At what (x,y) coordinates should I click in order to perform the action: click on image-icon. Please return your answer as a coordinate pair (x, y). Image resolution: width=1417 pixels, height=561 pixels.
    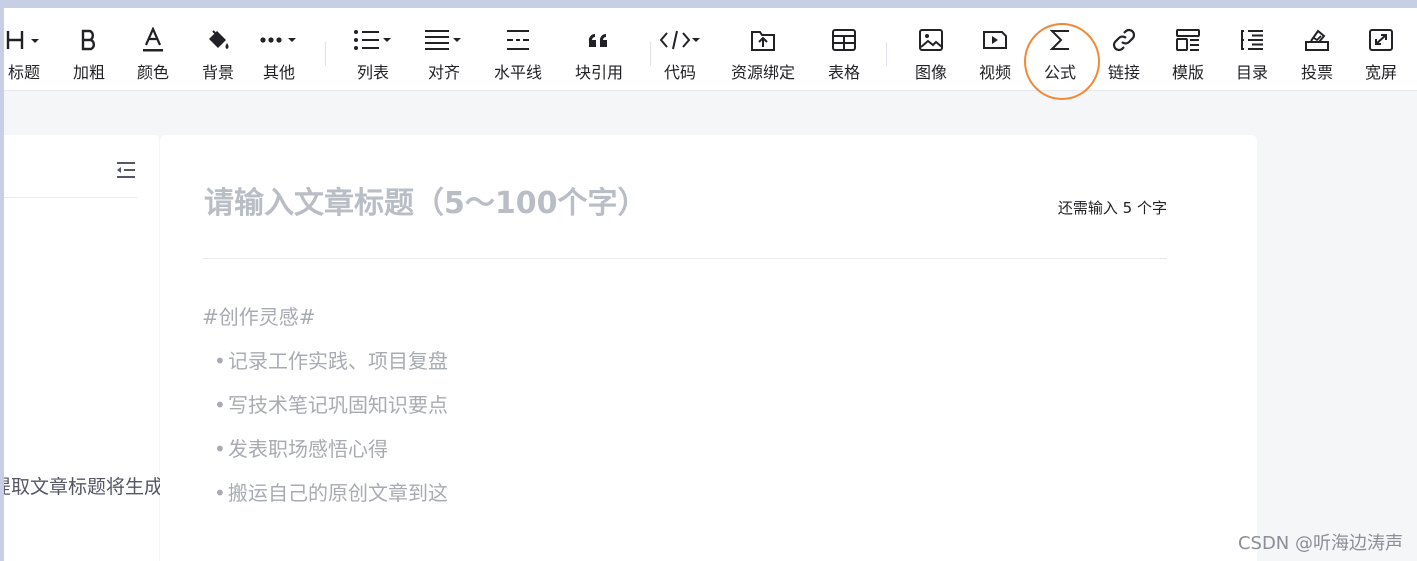
    Looking at the image, I should click on (931, 40).